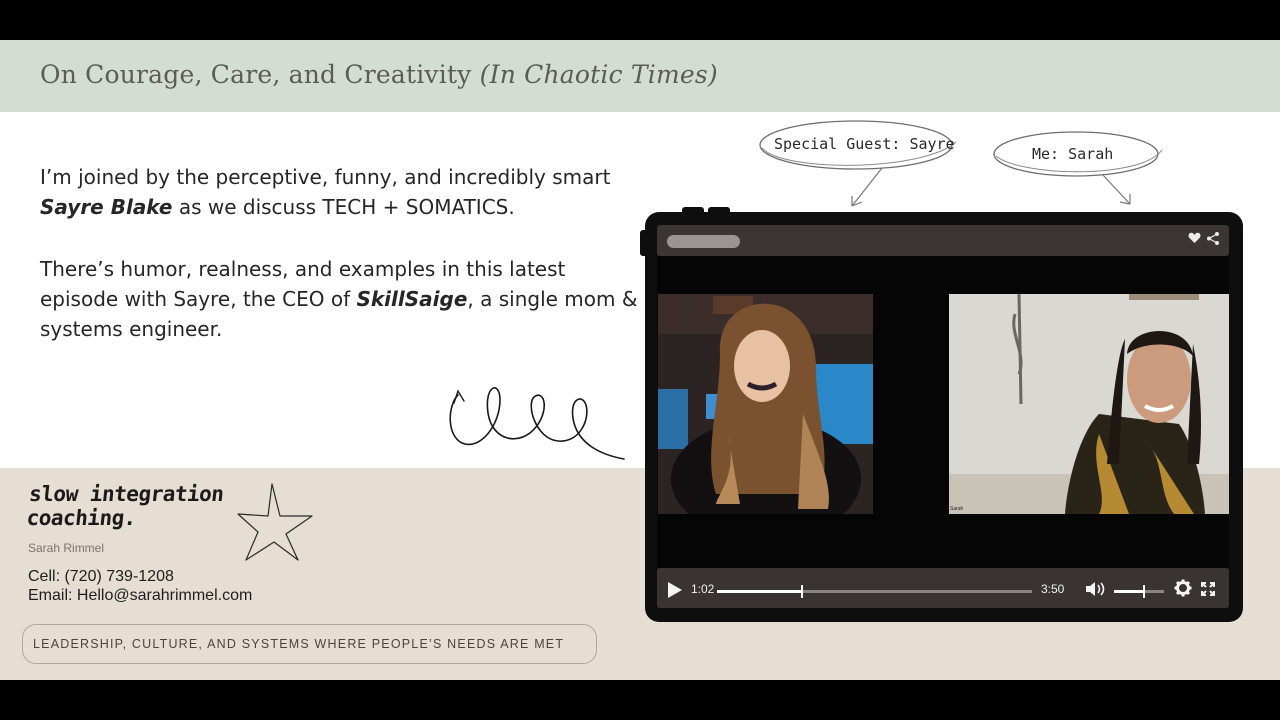 Image resolution: width=1280 pixels, height=720 pixels. I want to click on guest-name: Sayre Blake, so click(106, 207).